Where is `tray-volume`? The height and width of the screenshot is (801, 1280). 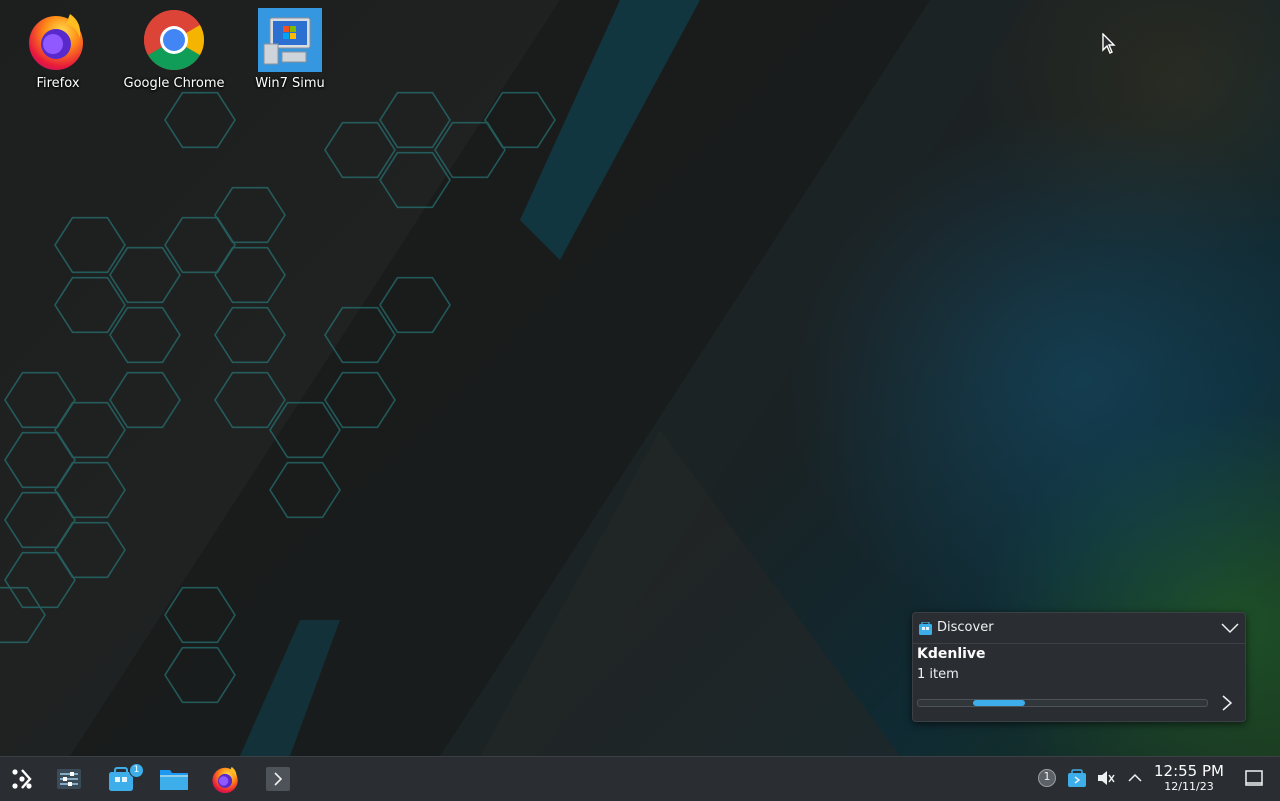 tray-volume is located at coordinates (1106, 778).